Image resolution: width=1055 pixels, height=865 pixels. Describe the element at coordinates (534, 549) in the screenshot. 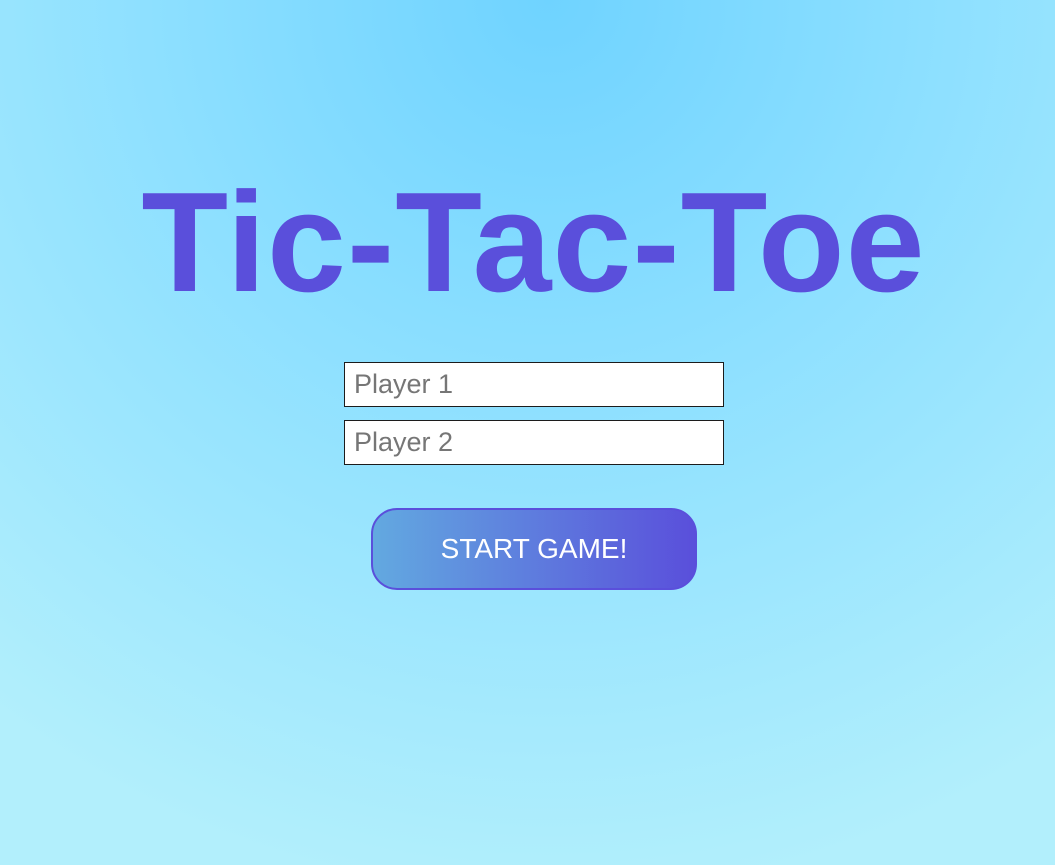

I see `start-game-button: START GAME!` at that location.